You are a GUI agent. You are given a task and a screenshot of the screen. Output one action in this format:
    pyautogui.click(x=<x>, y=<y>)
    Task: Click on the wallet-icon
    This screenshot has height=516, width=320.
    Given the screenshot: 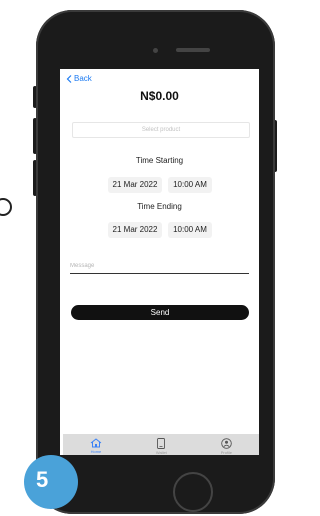 What is the action you would take?
    pyautogui.click(x=161, y=443)
    